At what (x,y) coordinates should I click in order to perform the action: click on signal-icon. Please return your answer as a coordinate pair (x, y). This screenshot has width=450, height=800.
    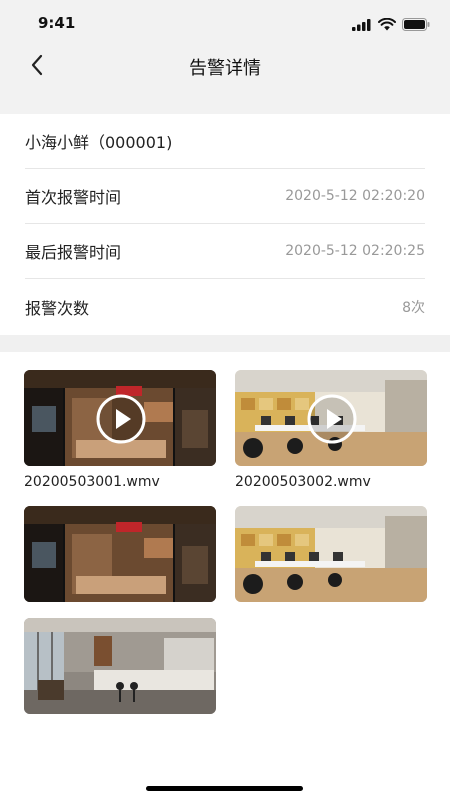
    Looking at the image, I should click on (362, 25).